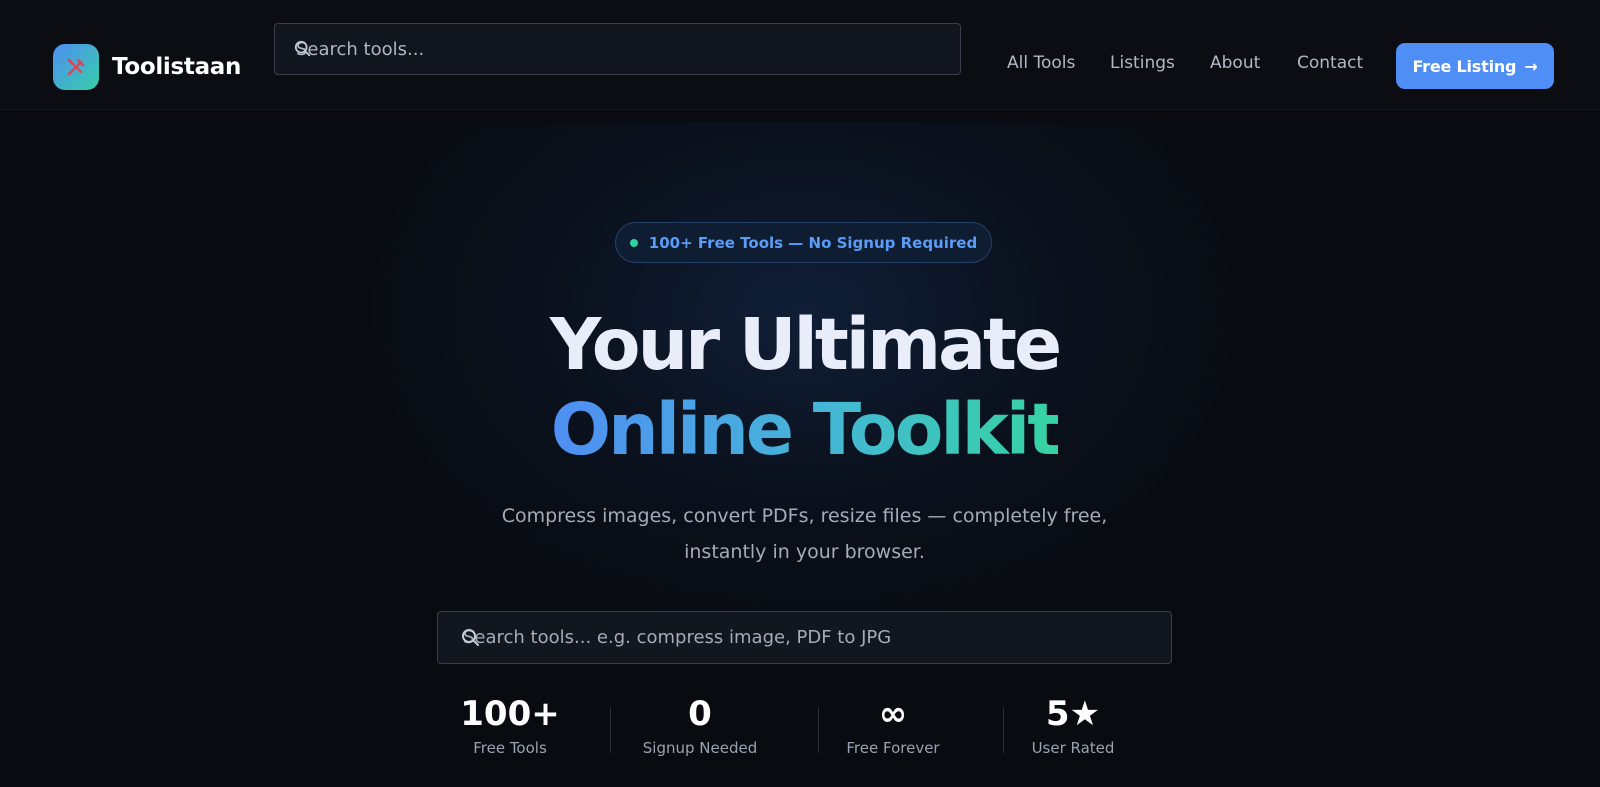 This screenshot has height=787, width=1600. What do you see at coordinates (893, 714) in the screenshot?
I see `stat-value: ∞` at bounding box center [893, 714].